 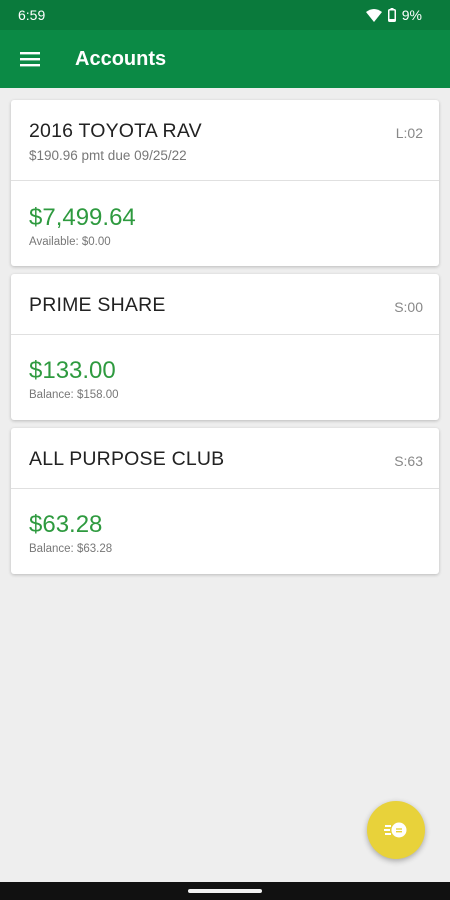 I want to click on transfer-fab-button, so click(x=396, y=830).